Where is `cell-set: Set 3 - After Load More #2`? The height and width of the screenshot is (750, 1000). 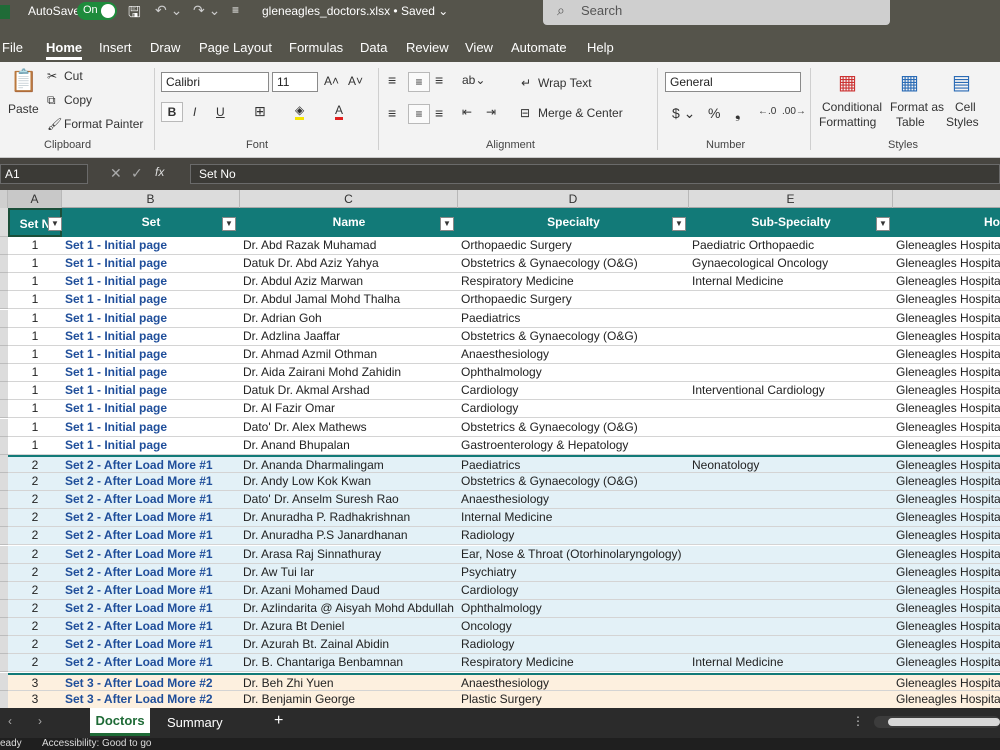
cell-set: Set 3 - After Load More #2 is located at coordinates (151, 699).